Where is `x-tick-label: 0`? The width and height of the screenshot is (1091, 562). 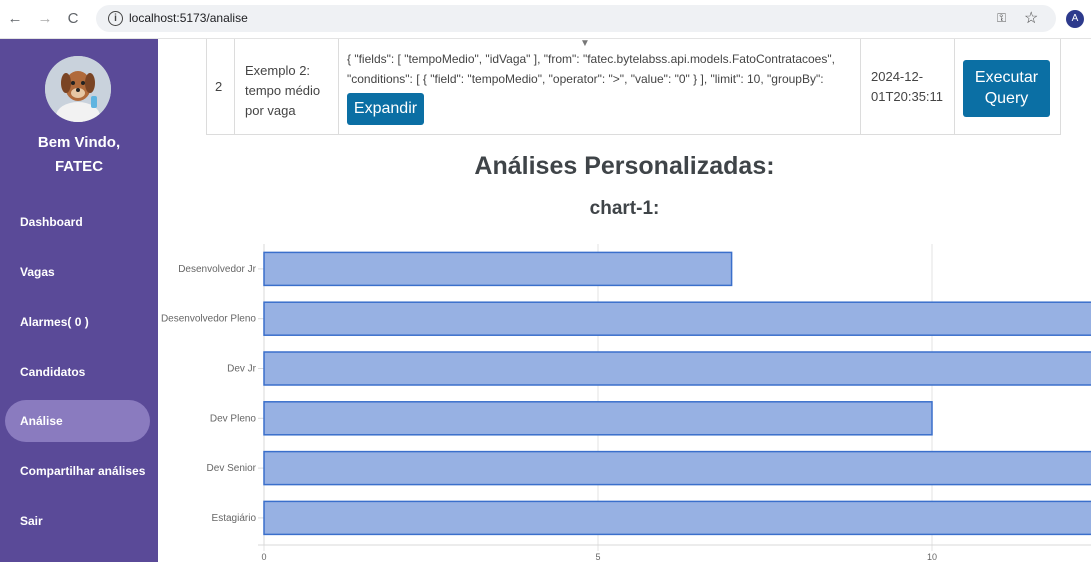 x-tick-label: 0 is located at coordinates (263, 557).